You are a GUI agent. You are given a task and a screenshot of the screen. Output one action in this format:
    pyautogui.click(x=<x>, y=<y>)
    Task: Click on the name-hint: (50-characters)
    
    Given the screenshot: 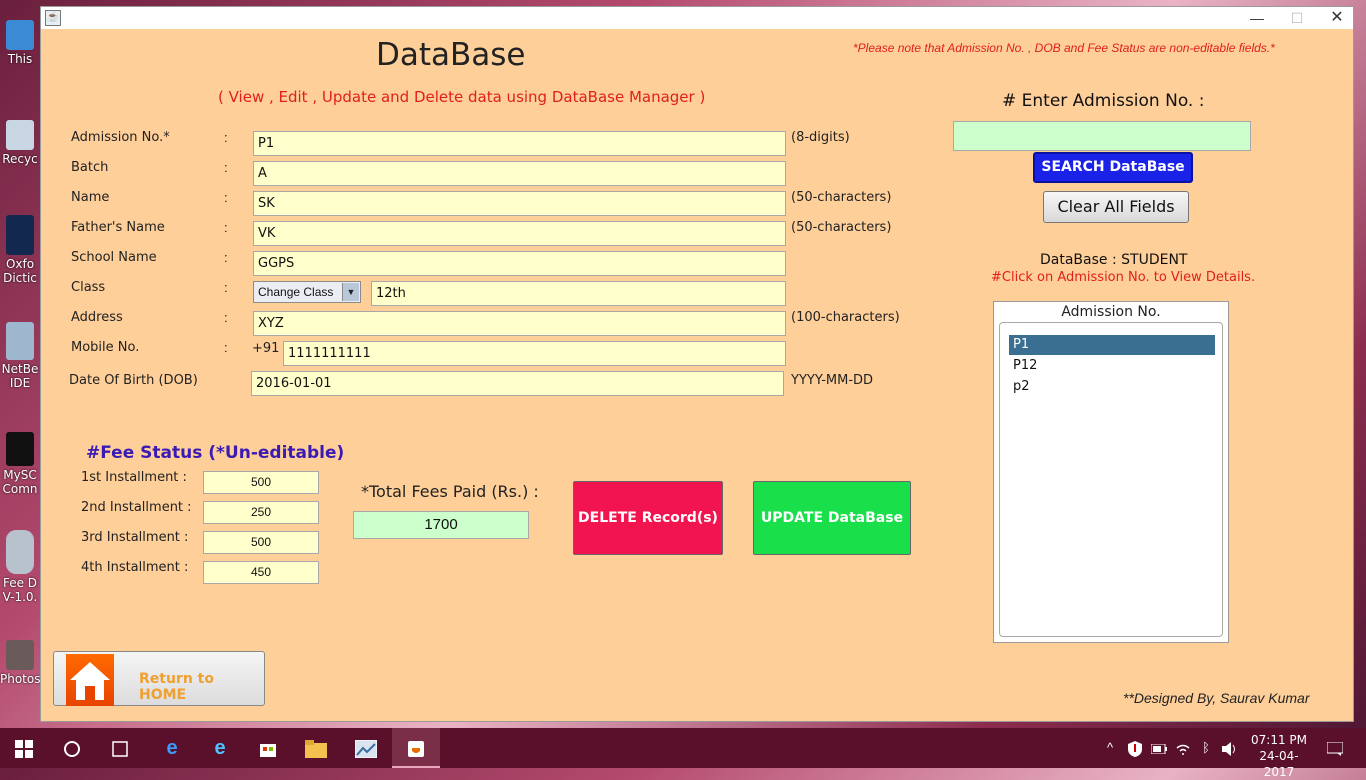 What is the action you would take?
    pyautogui.click(x=841, y=197)
    